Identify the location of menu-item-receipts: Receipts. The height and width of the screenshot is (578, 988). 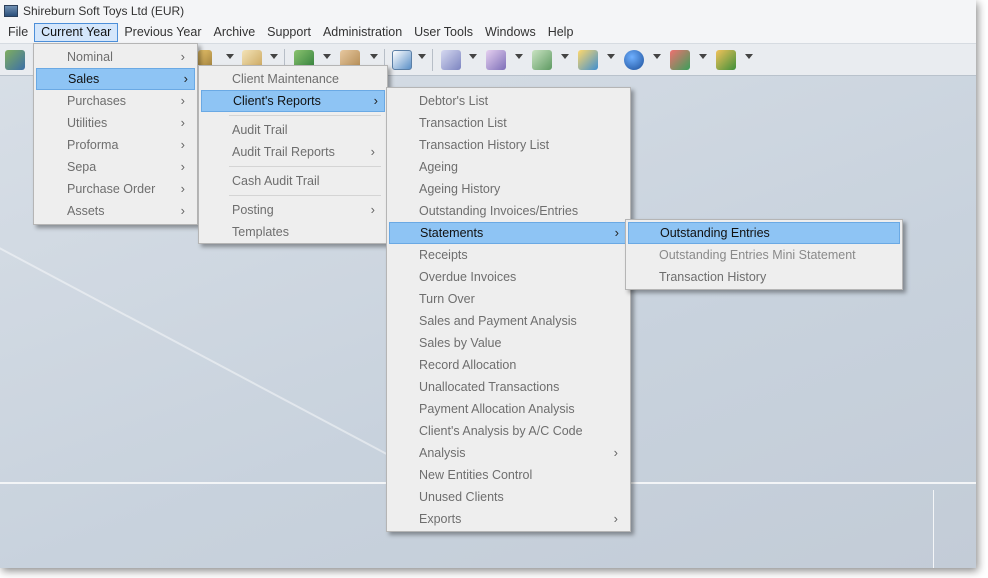
(508, 255).